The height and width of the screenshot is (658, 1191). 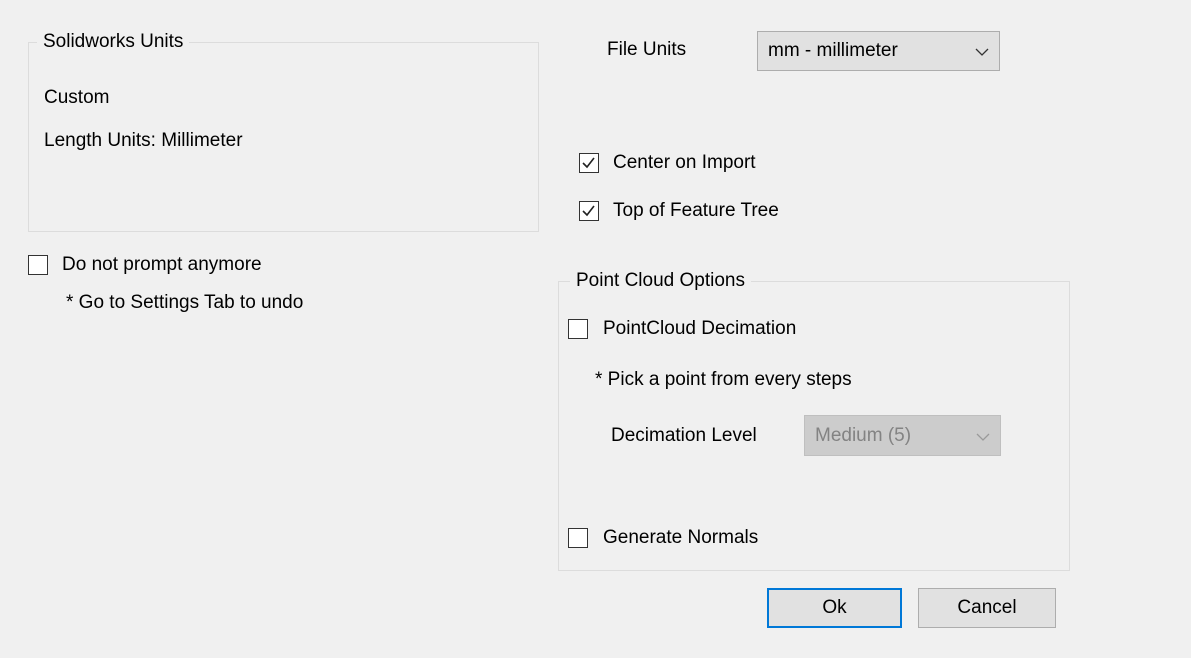 What do you see at coordinates (699, 329) in the screenshot?
I see `pointcloud-decimation-label: PointCloud Decimation` at bounding box center [699, 329].